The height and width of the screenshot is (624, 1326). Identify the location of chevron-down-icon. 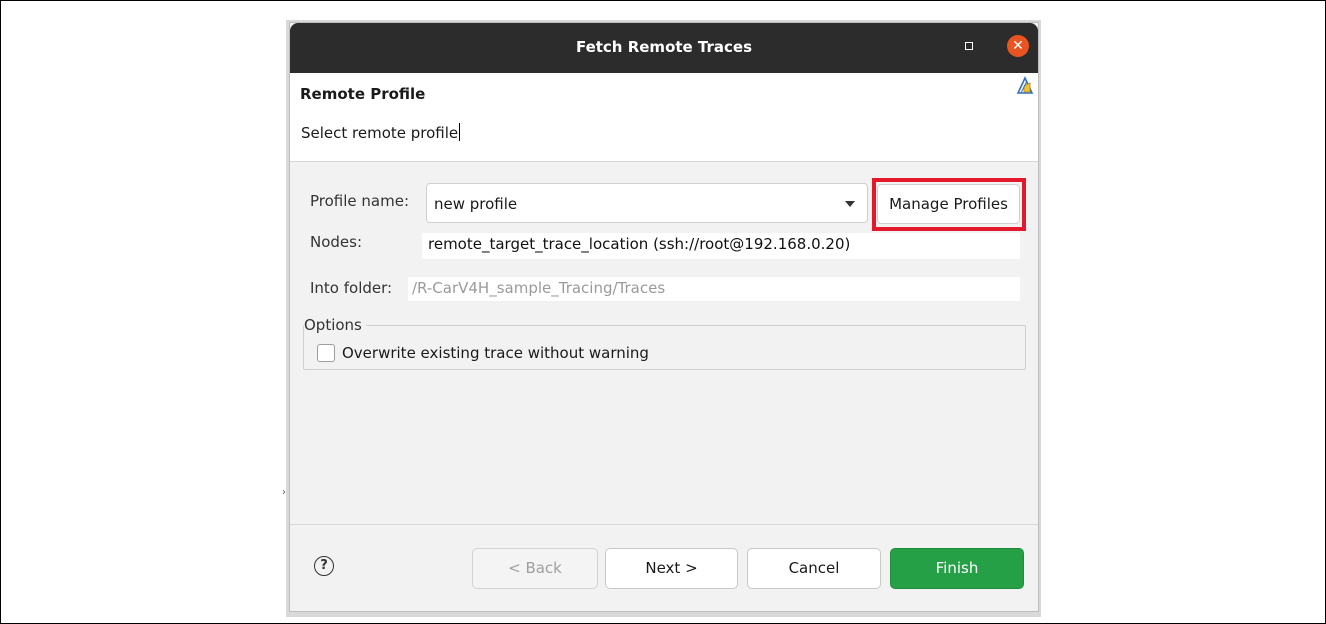
(850, 204).